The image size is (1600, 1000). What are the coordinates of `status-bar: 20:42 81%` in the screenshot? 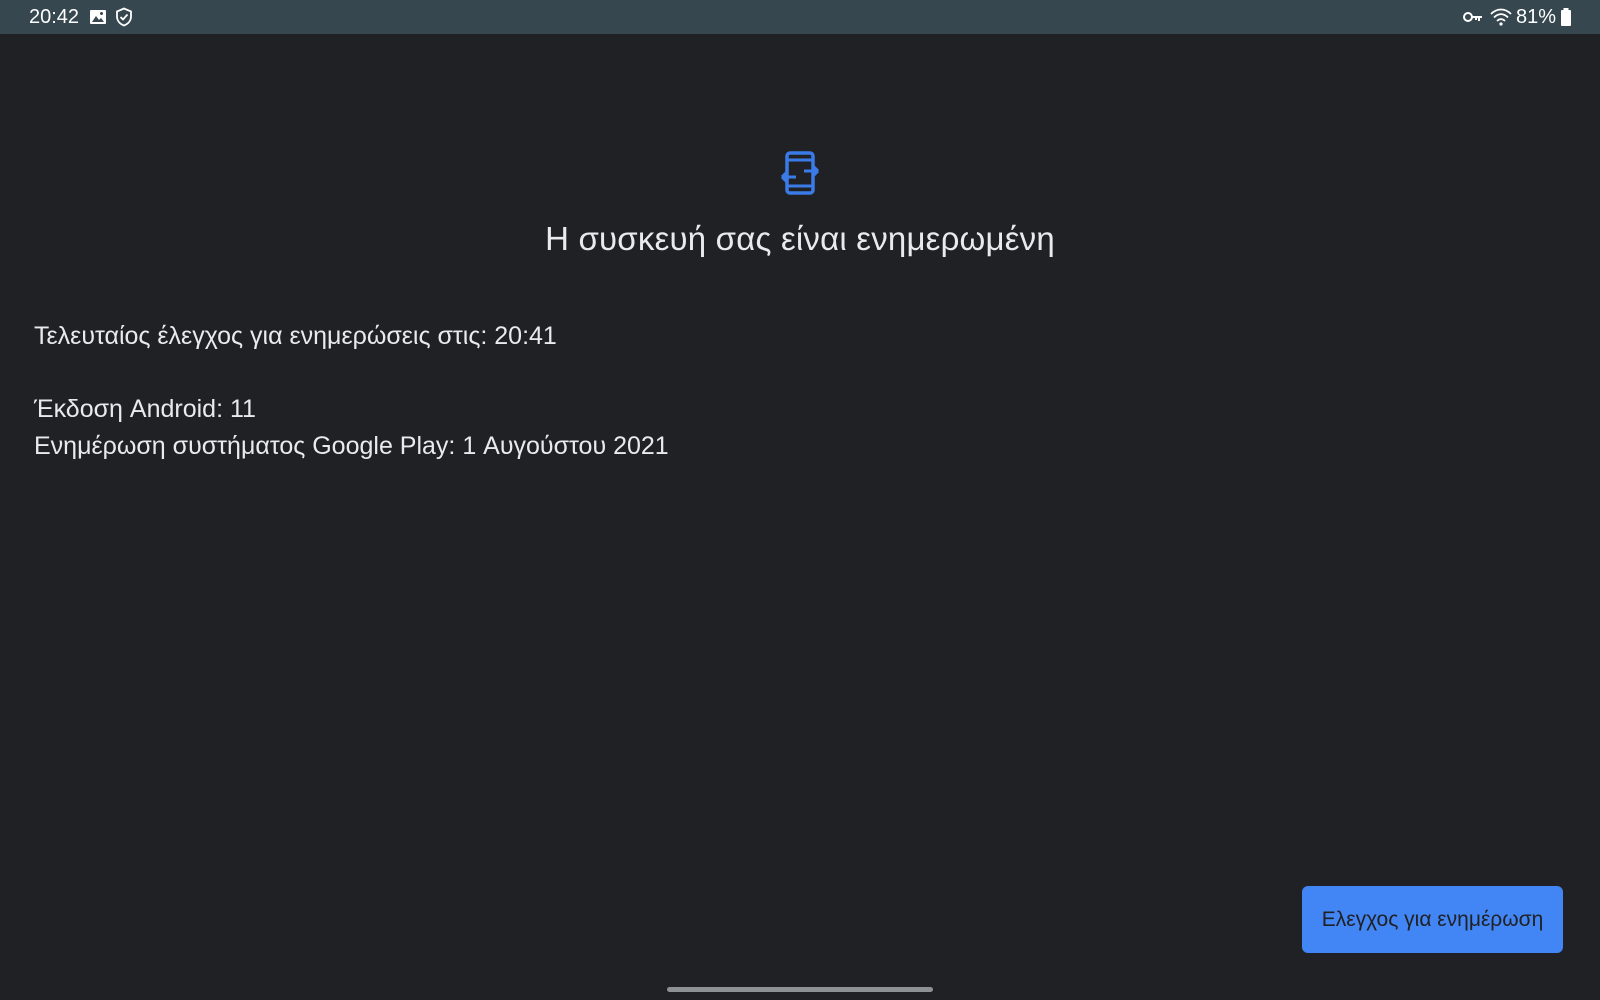 It's located at (800, 17).